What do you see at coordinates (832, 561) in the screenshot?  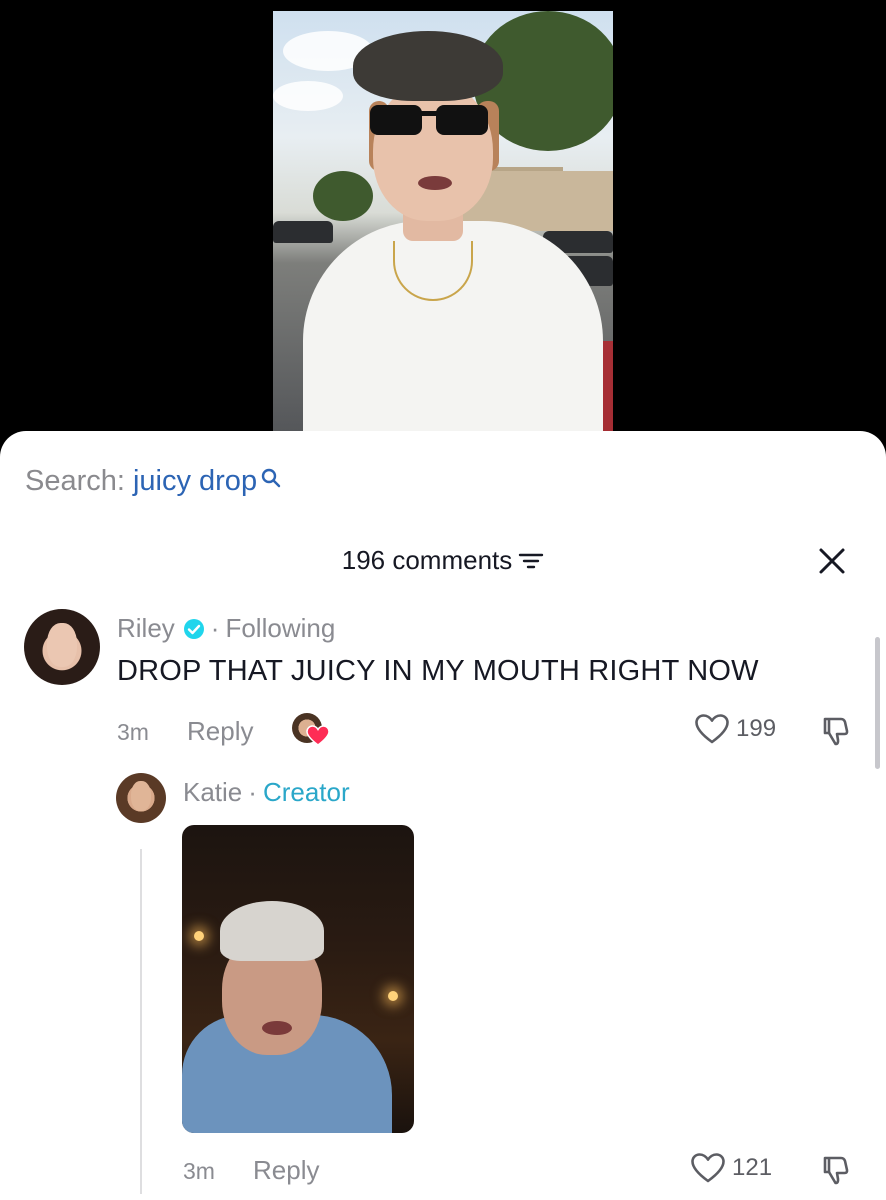 I see `close-icon` at bounding box center [832, 561].